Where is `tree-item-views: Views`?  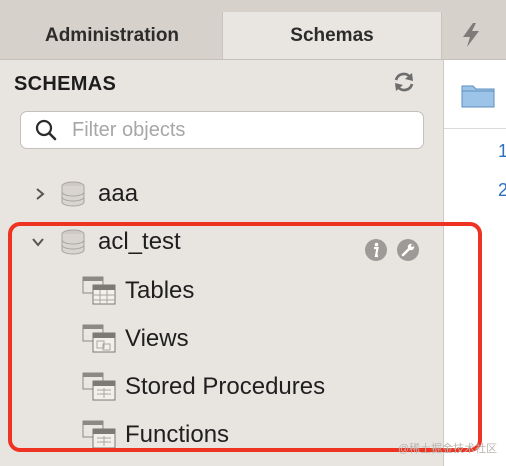 tree-item-views: Views is located at coordinates (135, 339).